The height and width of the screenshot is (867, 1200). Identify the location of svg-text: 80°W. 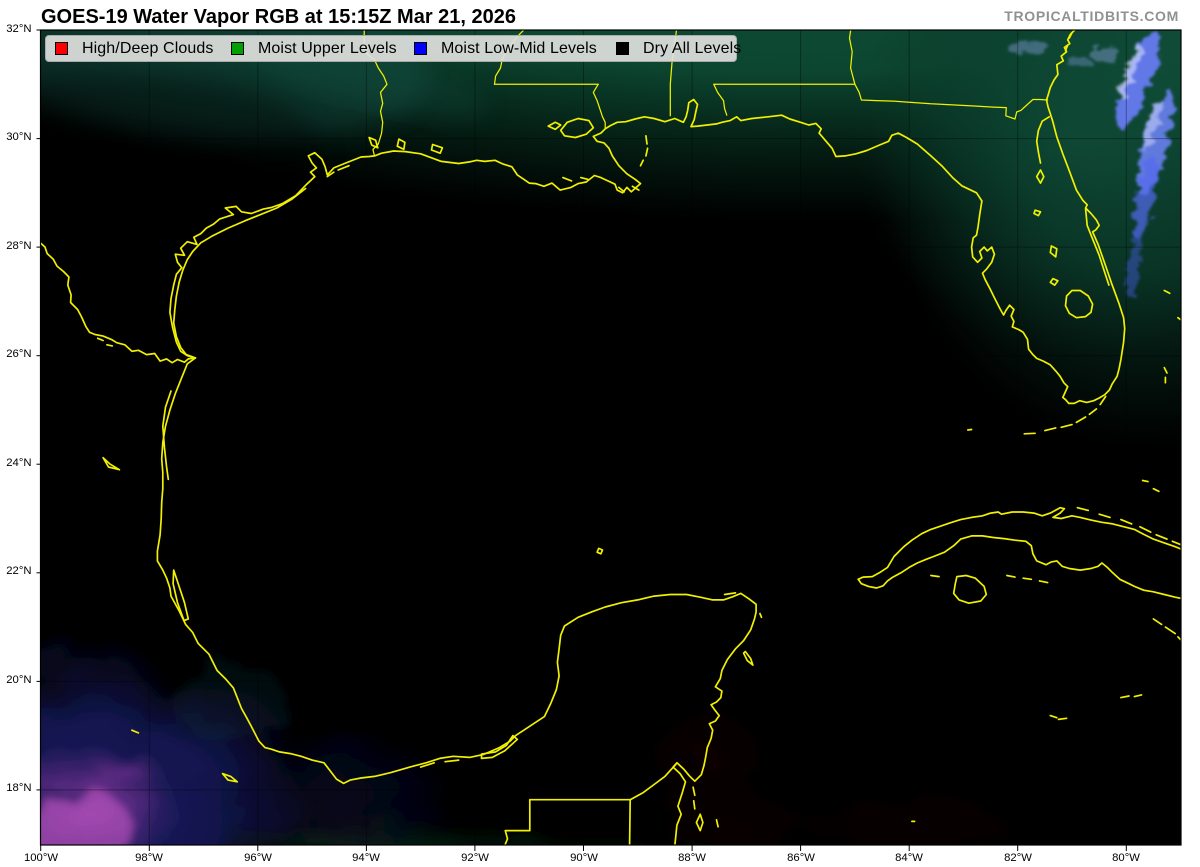
(1126, 858).